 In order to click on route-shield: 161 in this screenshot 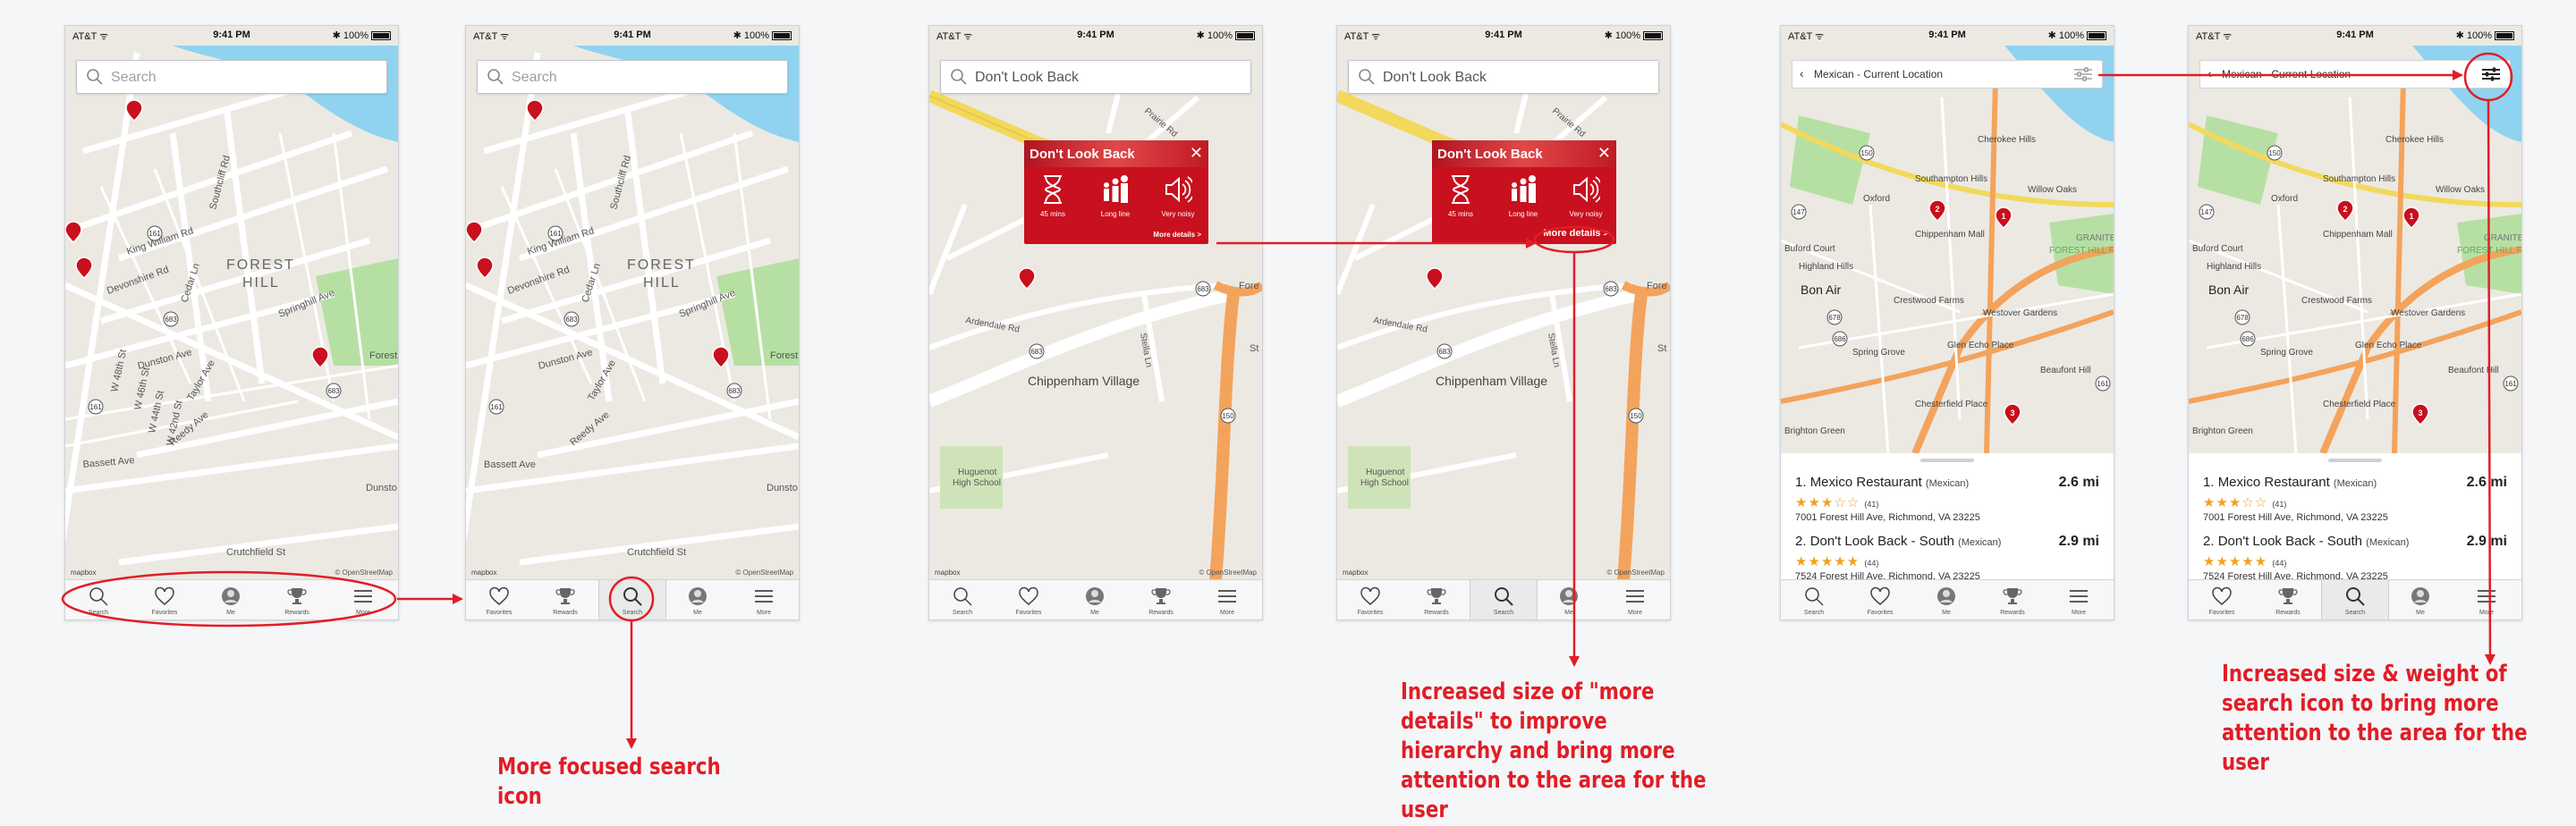, I will do `click(555, 234)`.